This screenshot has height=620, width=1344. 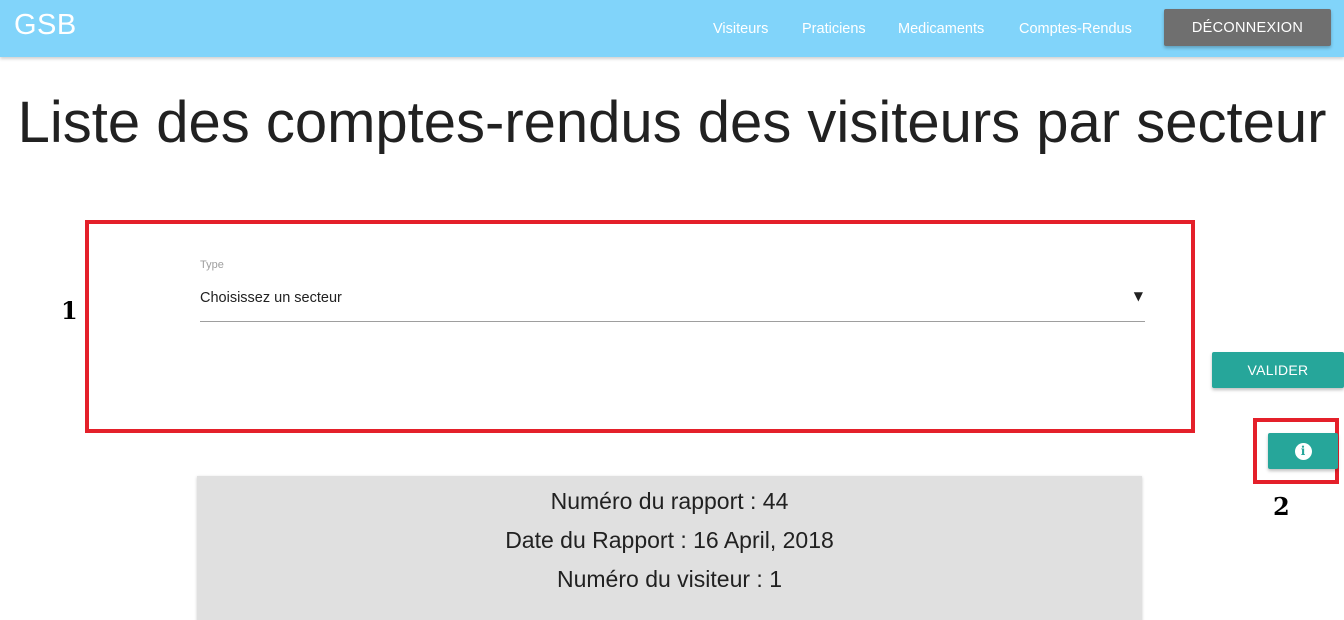 I want to click on type-label: Type, so click(x=212, y=265).